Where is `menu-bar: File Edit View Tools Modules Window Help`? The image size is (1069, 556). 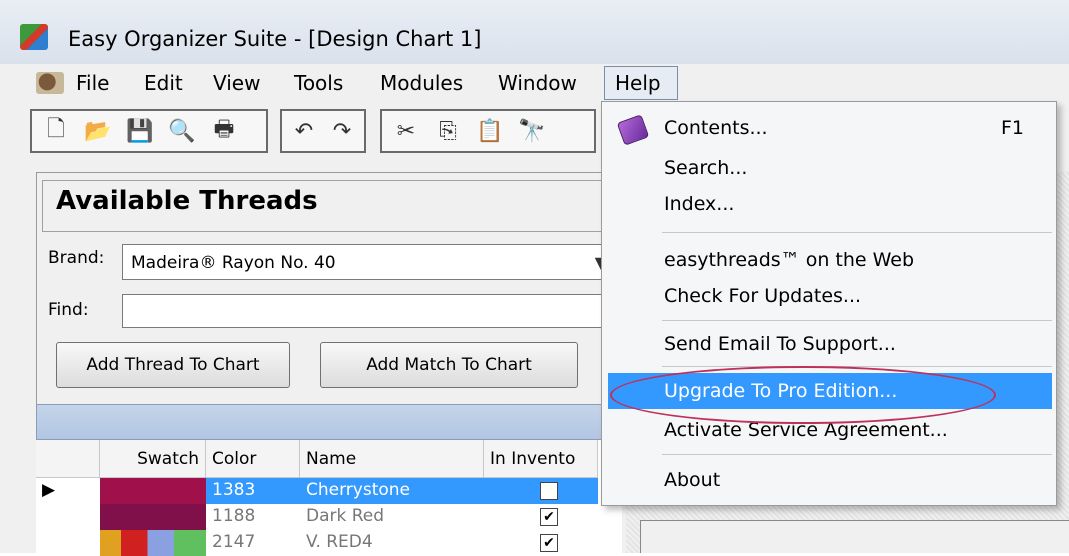 menu-bar: File Edit View Tools Modules Window Help is located at coordinates (534, 83).